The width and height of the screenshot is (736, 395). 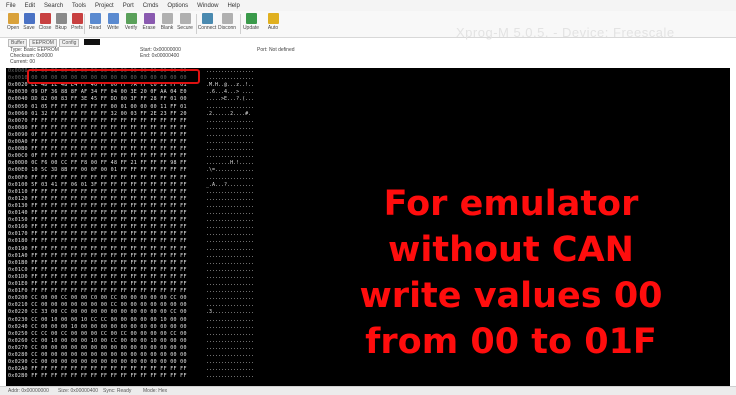 I want to click on tab-config: Config, so click(x=69, y=43).